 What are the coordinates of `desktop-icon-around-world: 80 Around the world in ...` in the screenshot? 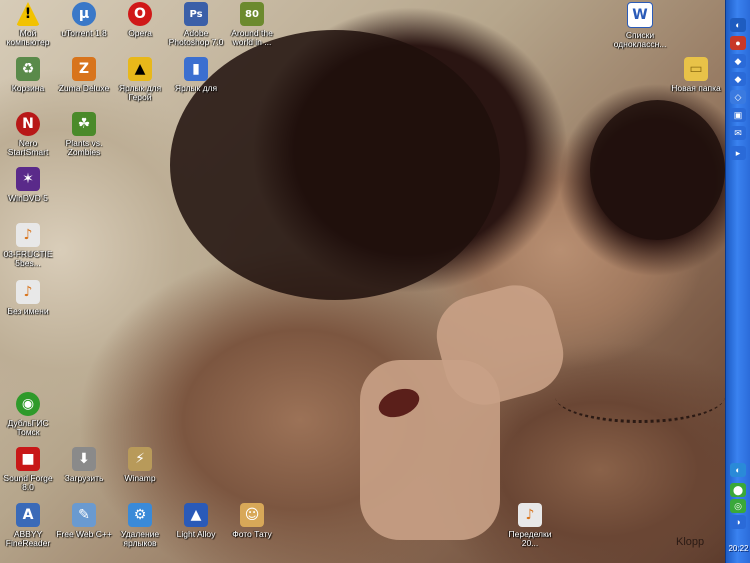 It's located at (252, 24).